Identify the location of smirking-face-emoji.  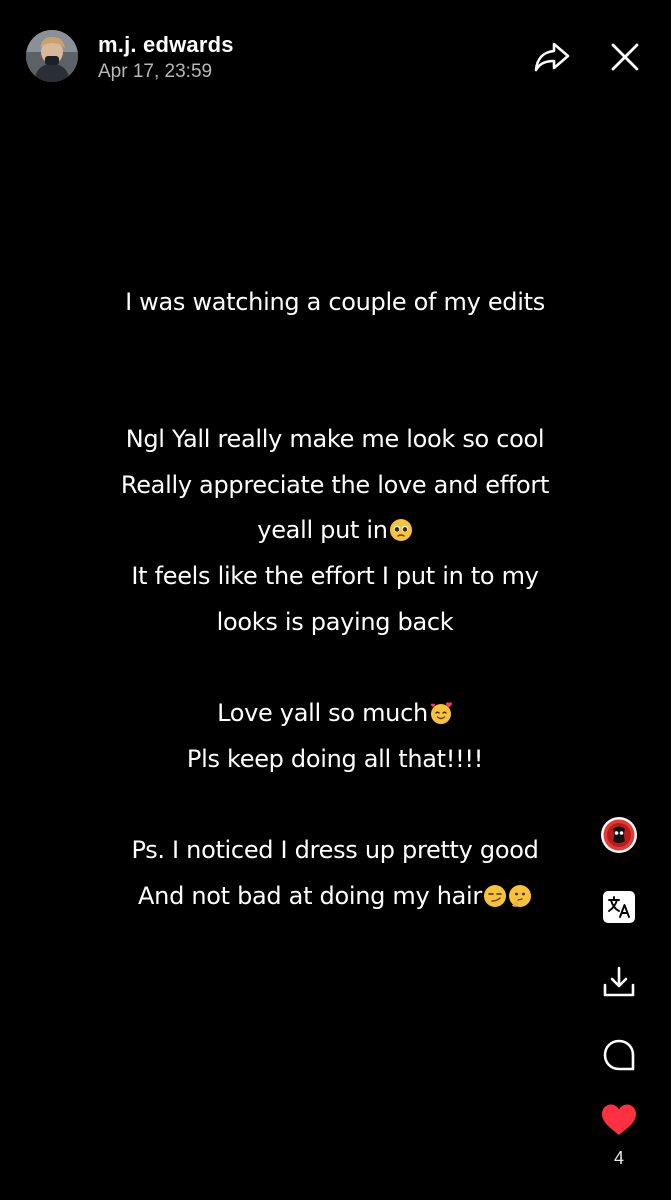
(494, 896).